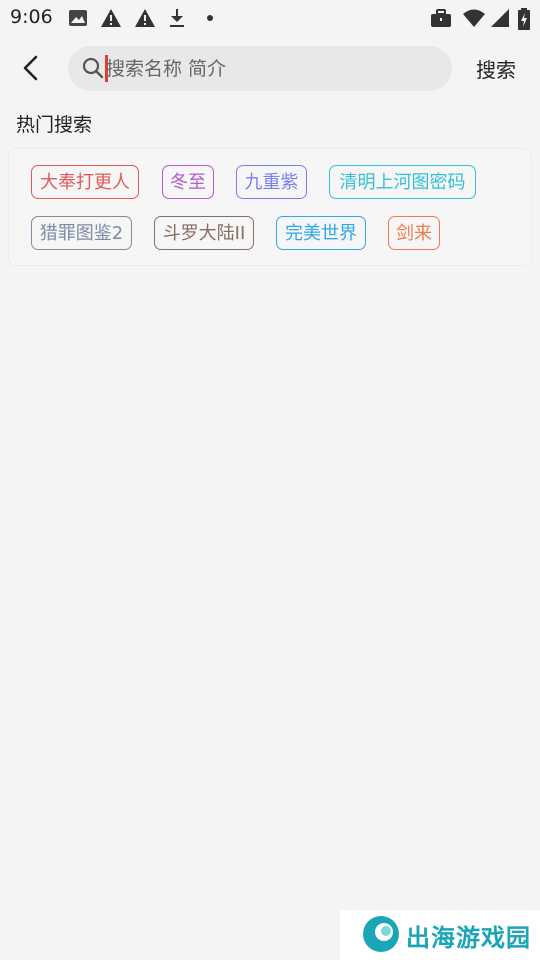 This screenshot has width=540, height=960. I want to click on hot-search-title: 热门搜索, so click(54, 125).